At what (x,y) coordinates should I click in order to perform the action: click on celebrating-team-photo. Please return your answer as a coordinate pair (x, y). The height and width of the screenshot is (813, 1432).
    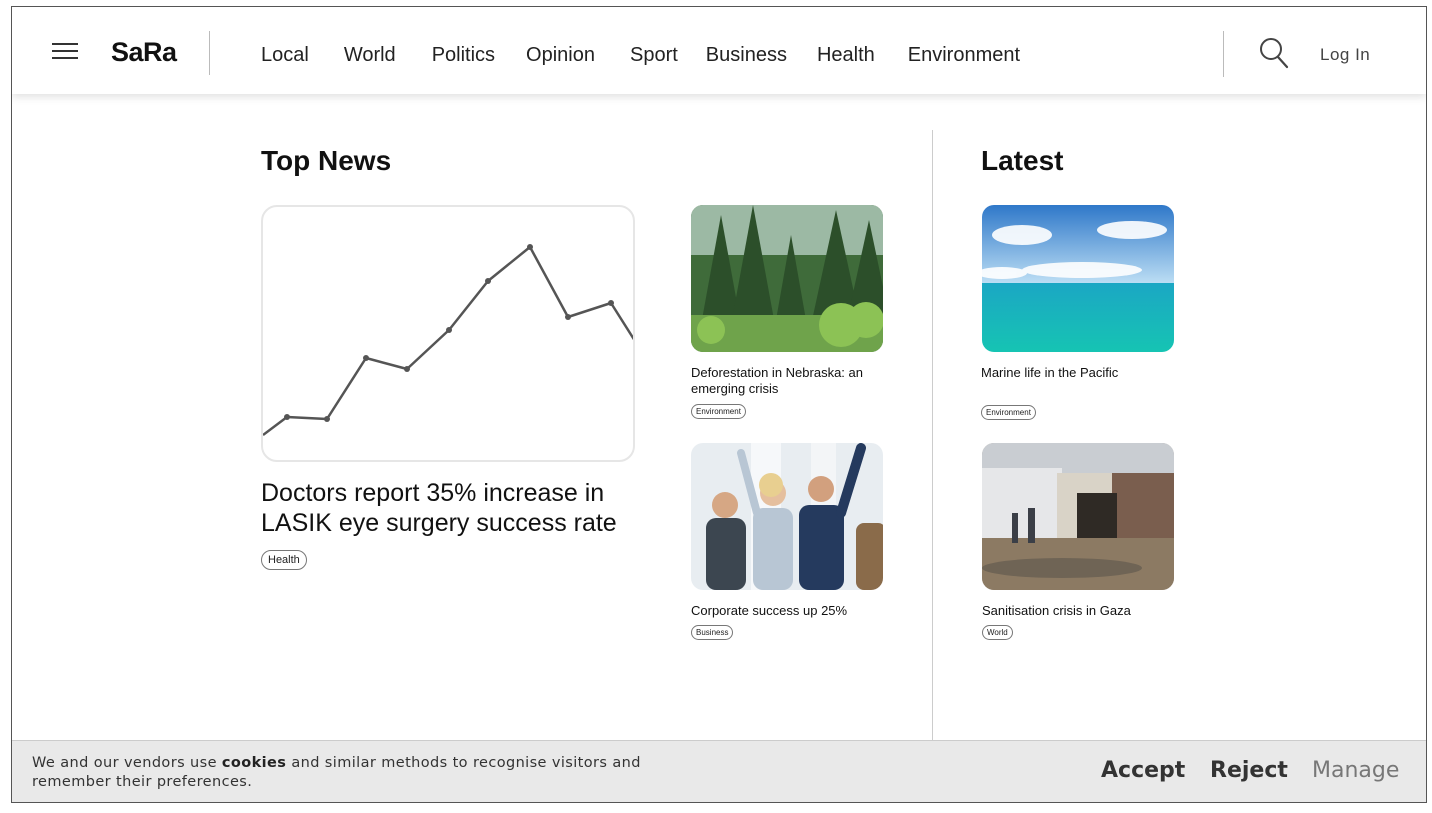
    Looking at the image, I should click on (787, 516).